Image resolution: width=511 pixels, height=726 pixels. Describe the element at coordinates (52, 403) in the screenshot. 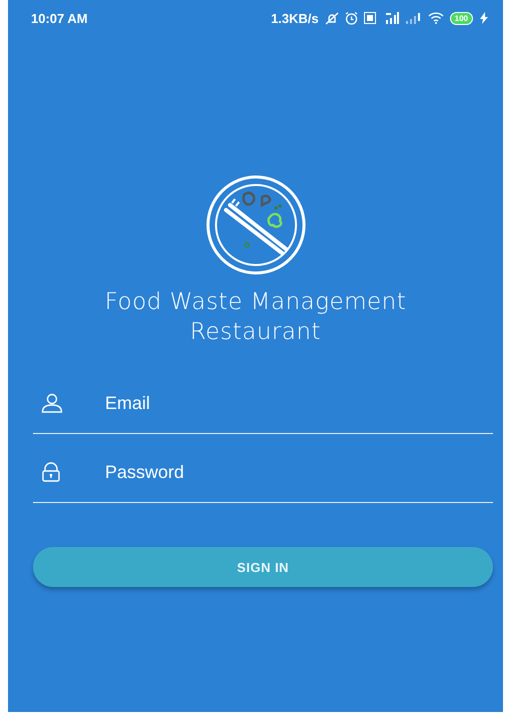

I see `user-icon` at that location.